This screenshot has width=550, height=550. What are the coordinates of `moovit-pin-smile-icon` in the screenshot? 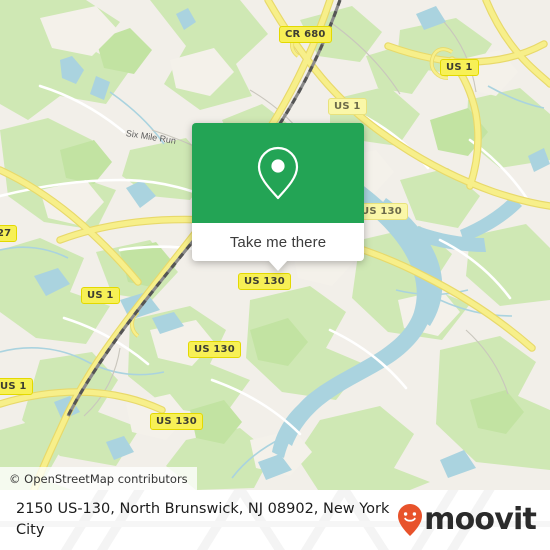 It's located at (410, 520).